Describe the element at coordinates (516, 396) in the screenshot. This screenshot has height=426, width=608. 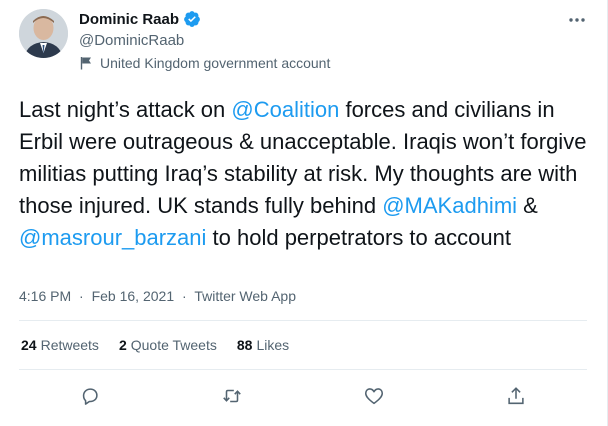
I see `share-icon` at that location.